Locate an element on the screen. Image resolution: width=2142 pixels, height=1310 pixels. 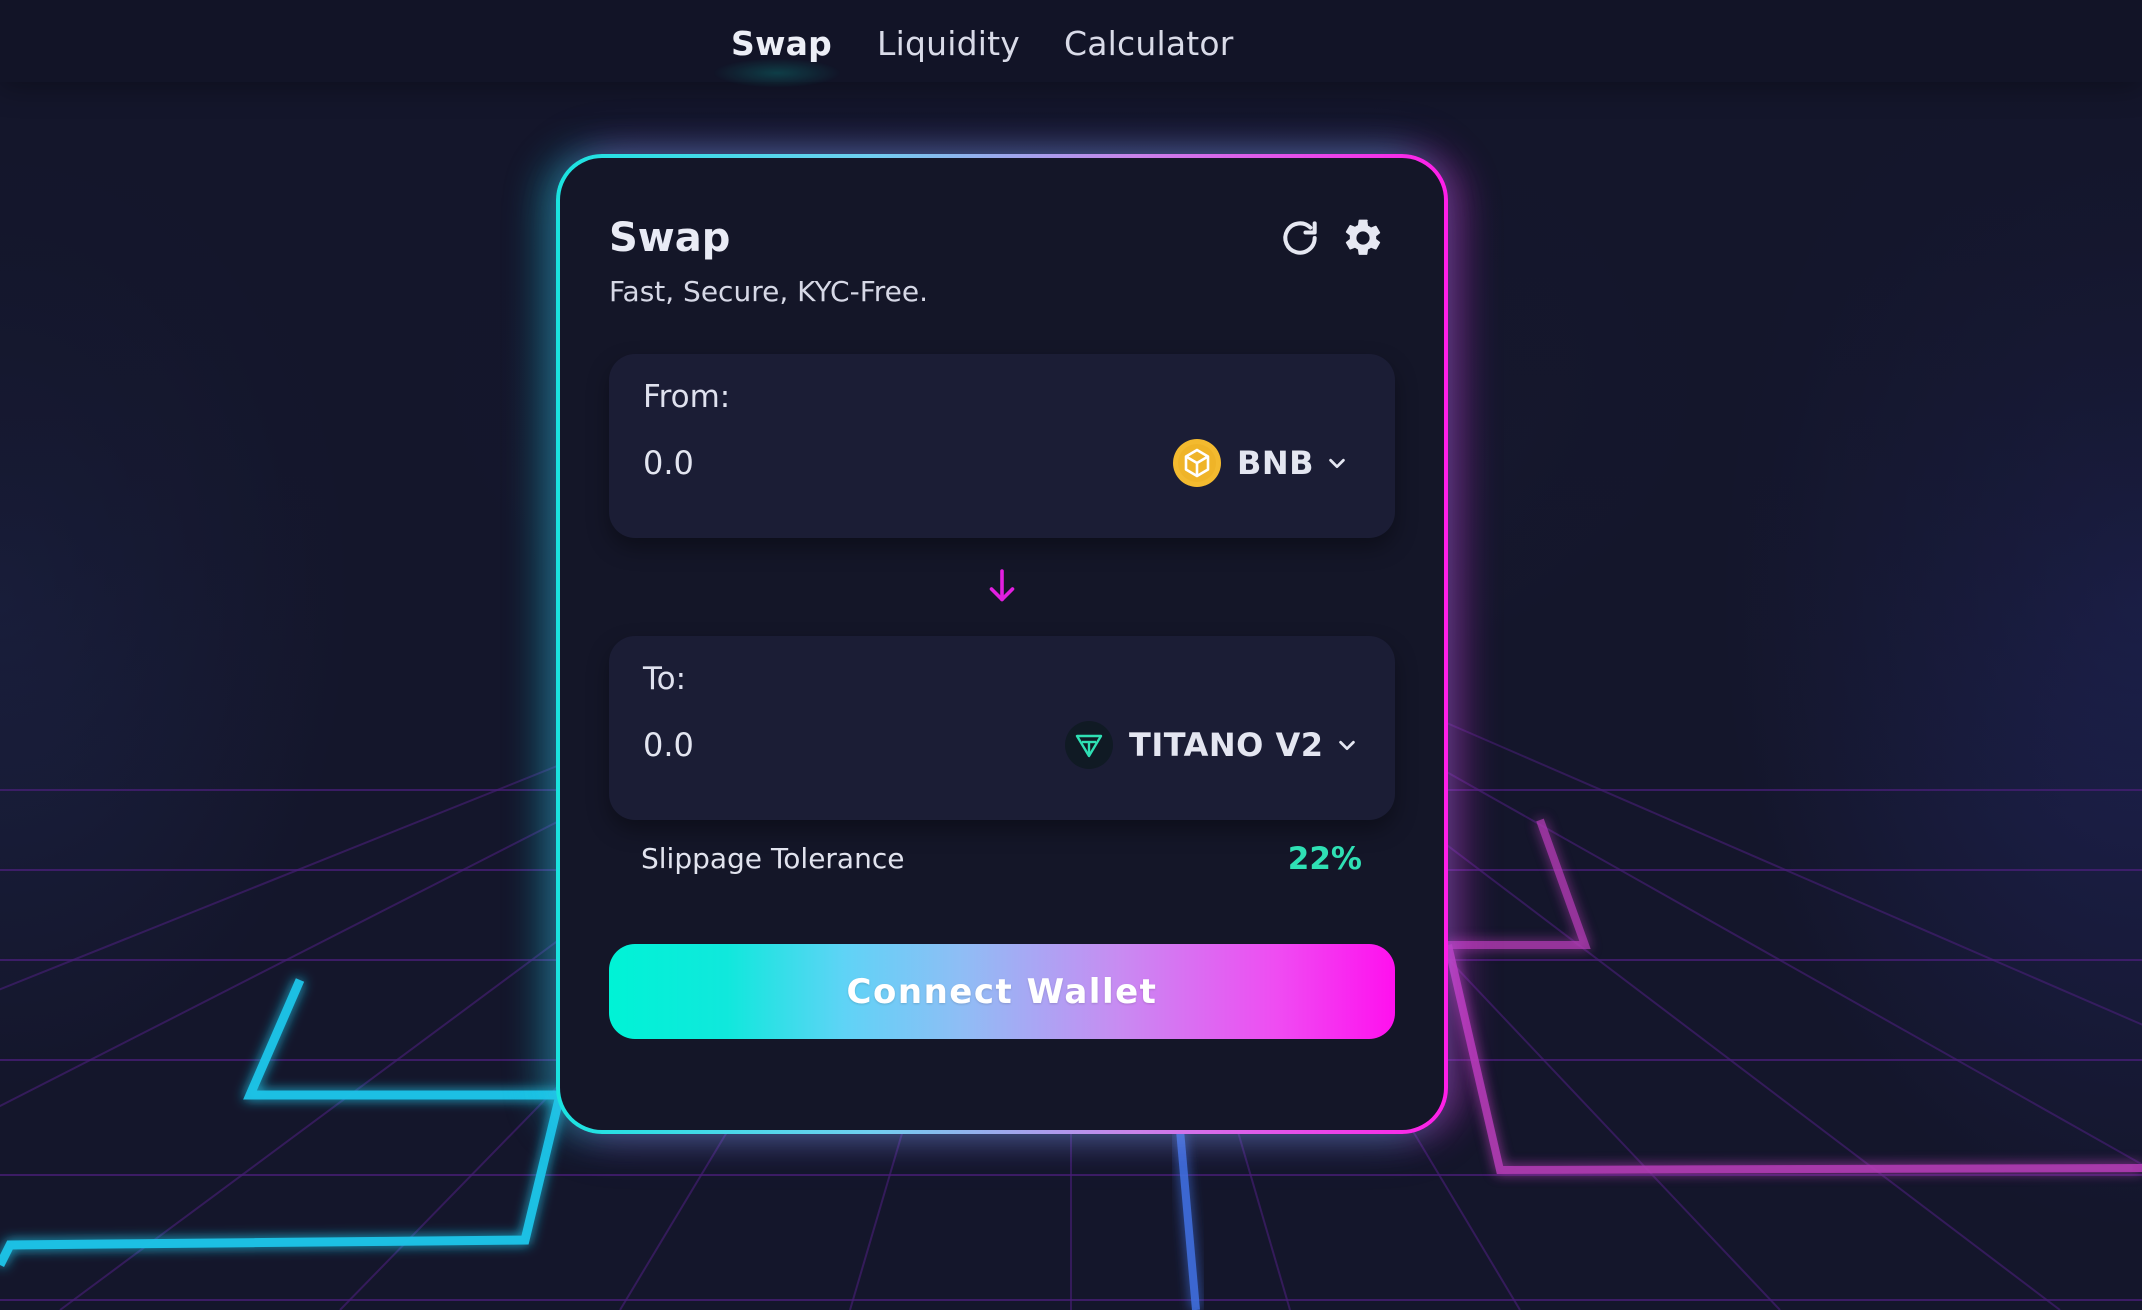
swap-direction-button is located at coordinates (1002, 586).